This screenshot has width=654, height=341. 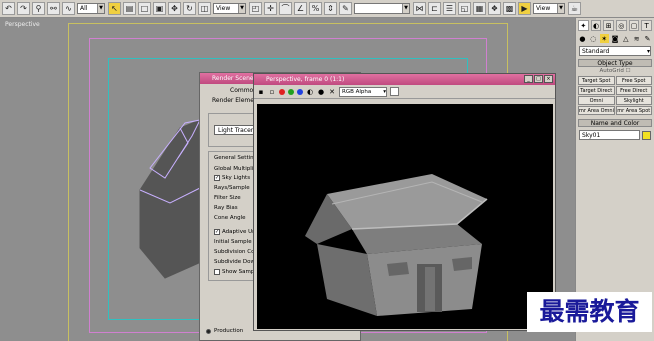 I want to click on frame-window-toolbar: ▪ ▫ ◐ ● ✕ RGB Alpha ▾, so click(x=404, y=92).